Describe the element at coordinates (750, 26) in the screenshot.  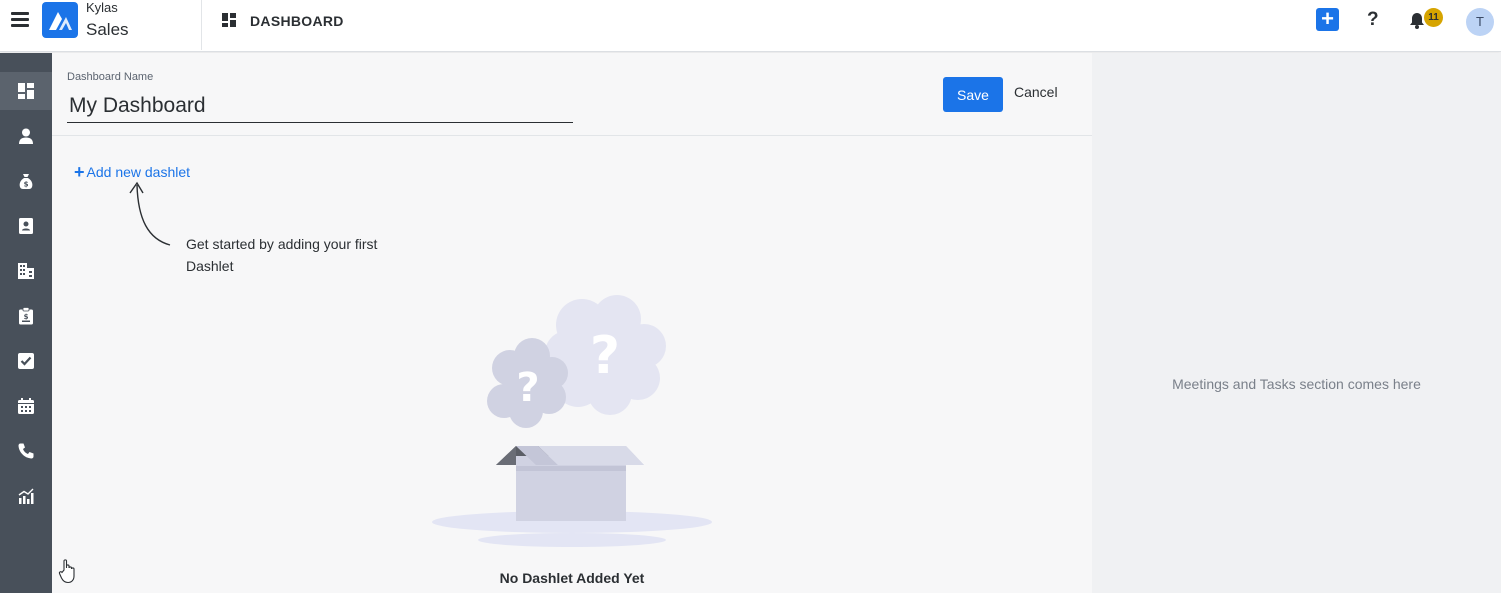
I see `top-bar: Kylas Sales DASHBOARD + ? 11 T` at that location.